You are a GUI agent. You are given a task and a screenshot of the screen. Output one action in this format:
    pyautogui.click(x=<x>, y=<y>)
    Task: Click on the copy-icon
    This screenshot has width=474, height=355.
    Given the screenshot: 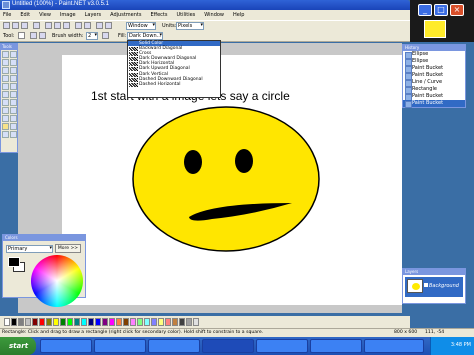 What is the action you would take?
    pyautogui.click(x=57, y=25)
    